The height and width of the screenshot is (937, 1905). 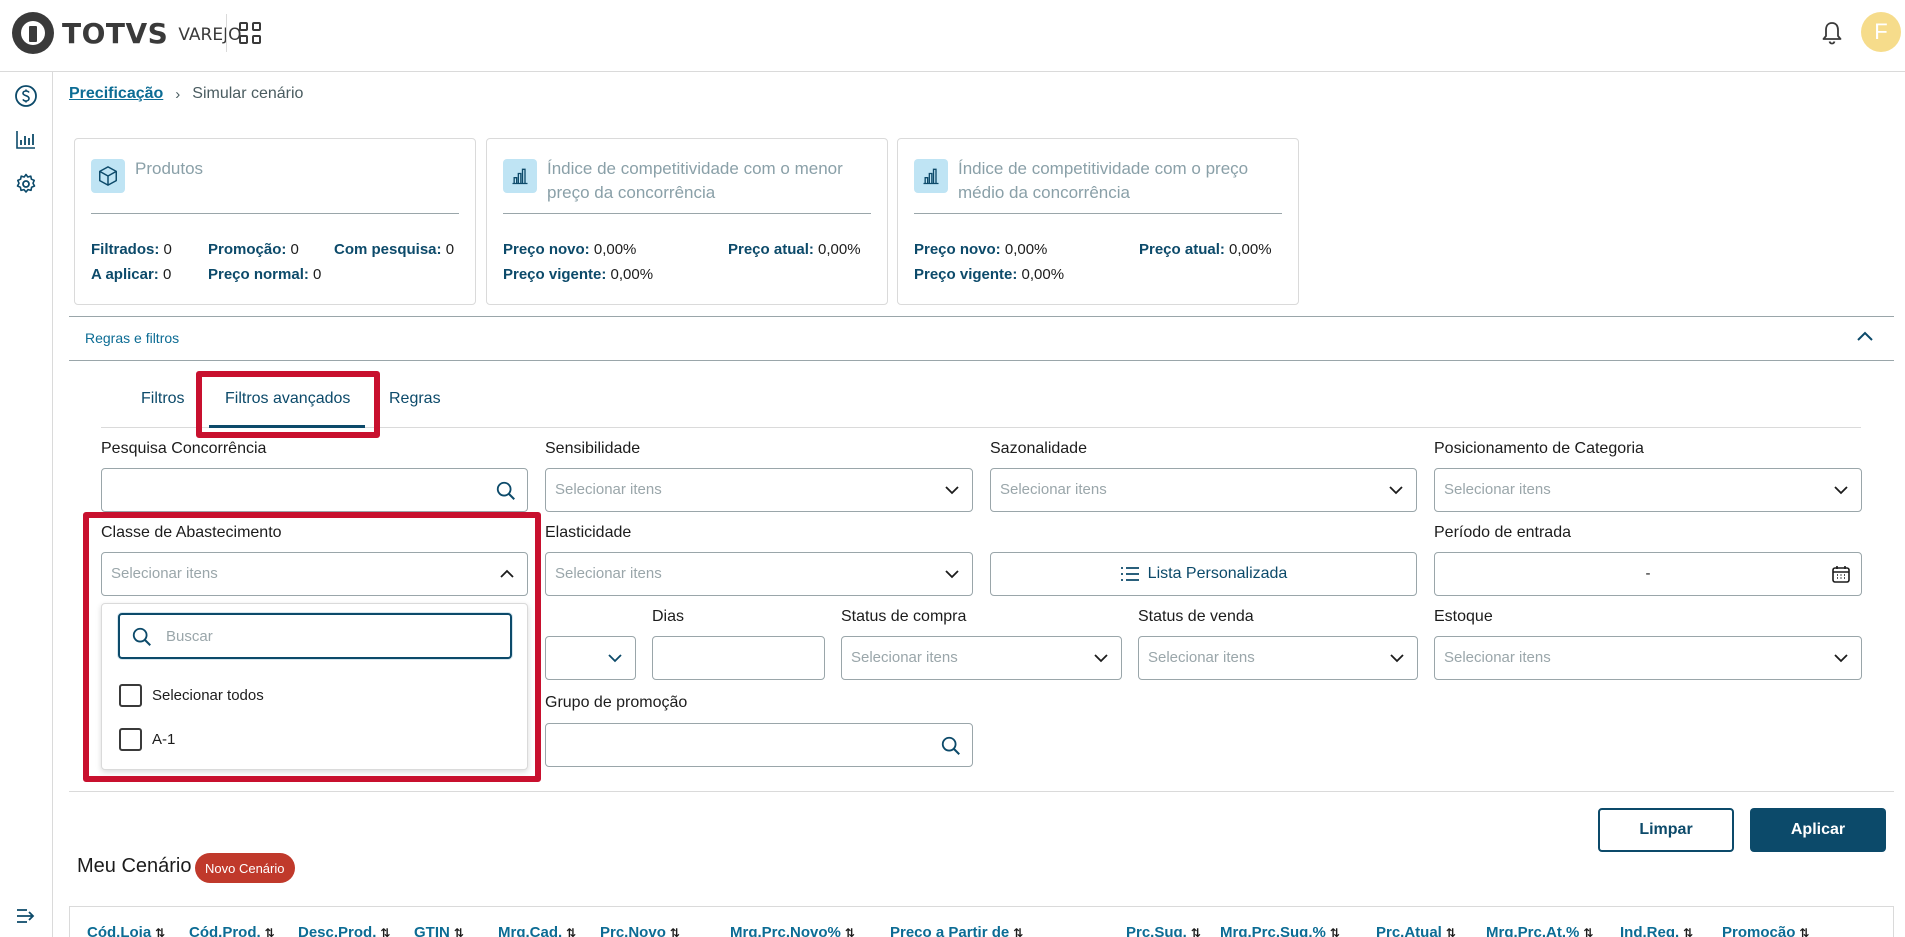 I want to click on sazonalidade-placeholder: Selecionar itens, so click(x=1053, y=489).